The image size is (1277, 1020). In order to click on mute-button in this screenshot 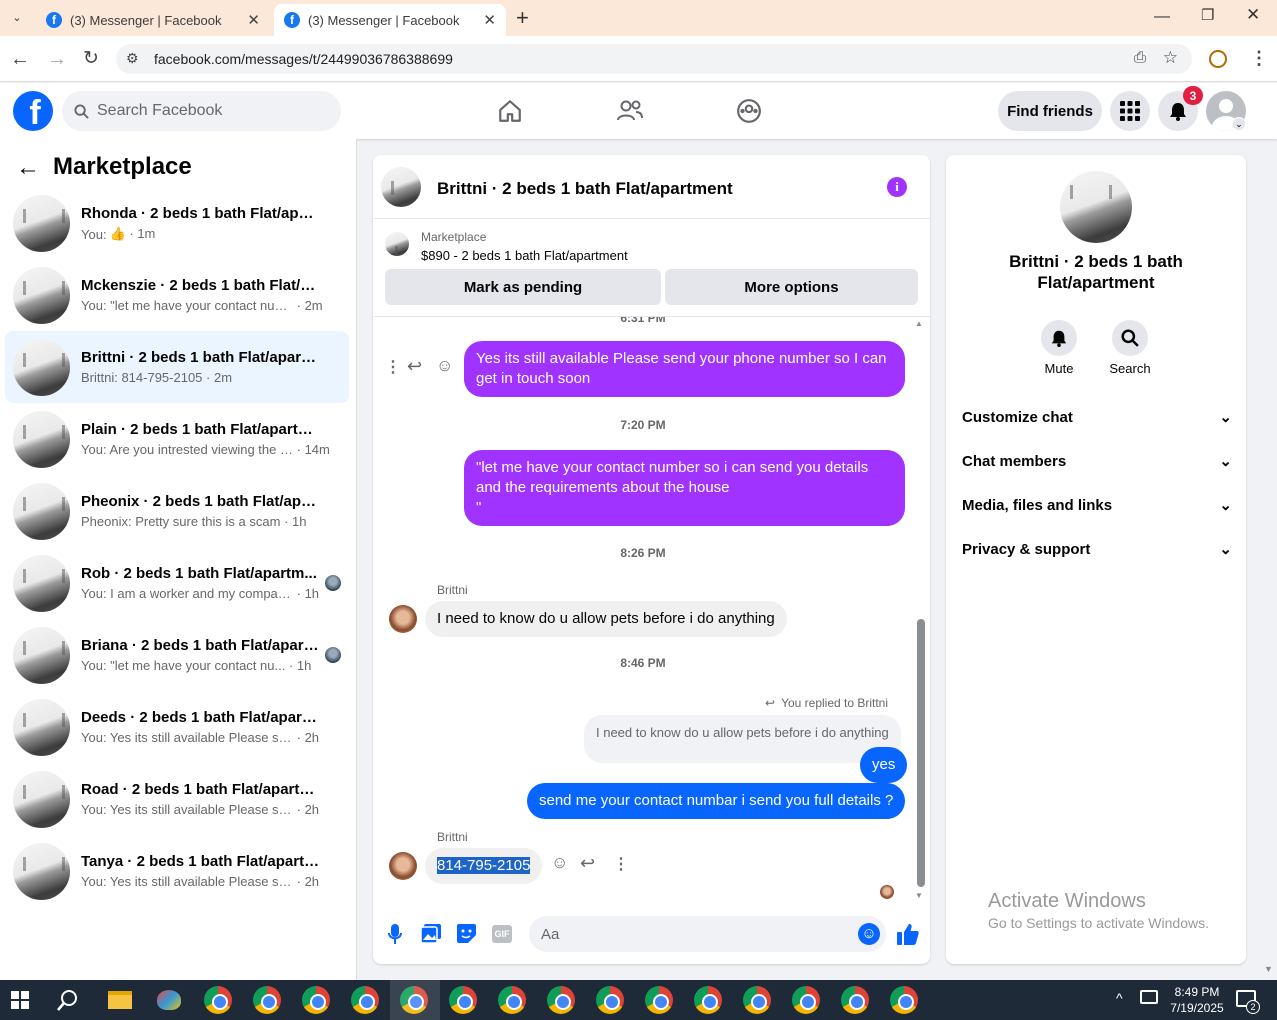, I will do `click(1059, 338)`.